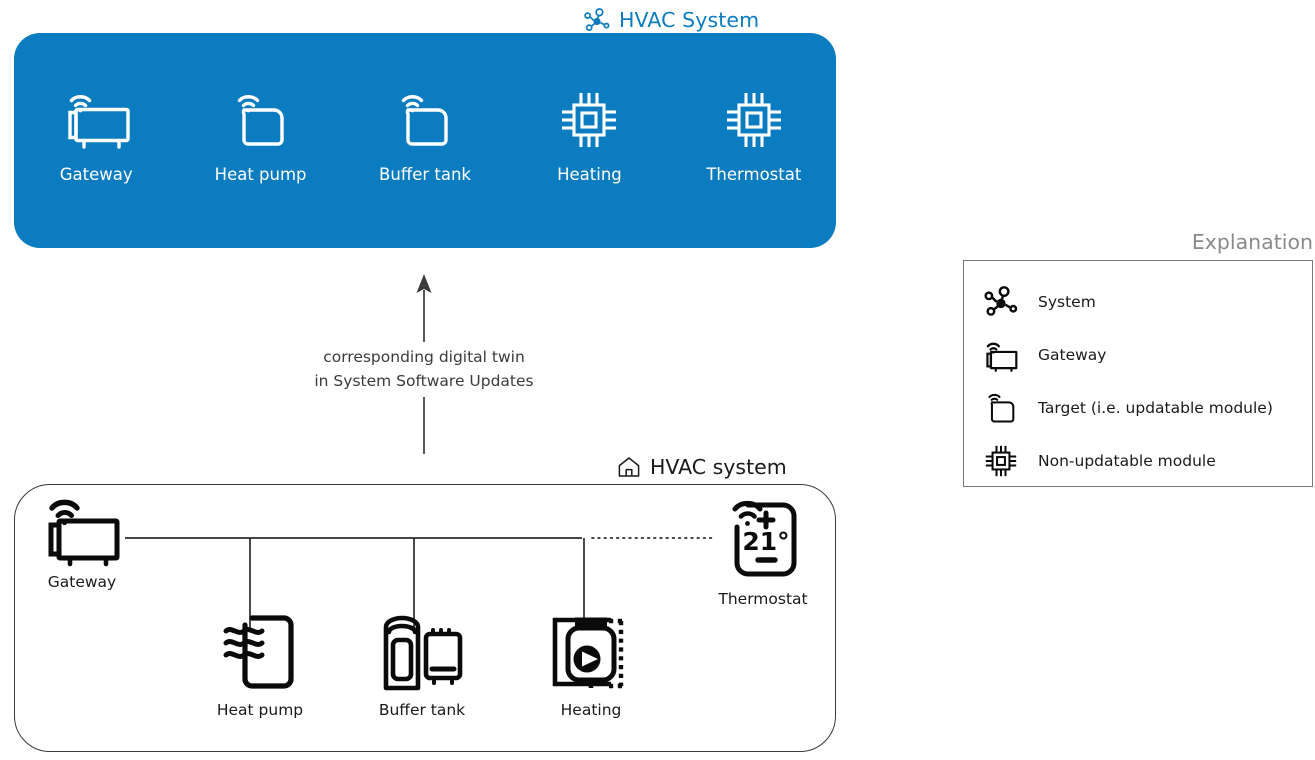  I want to click on device-label: Heating, so click(591, 710).